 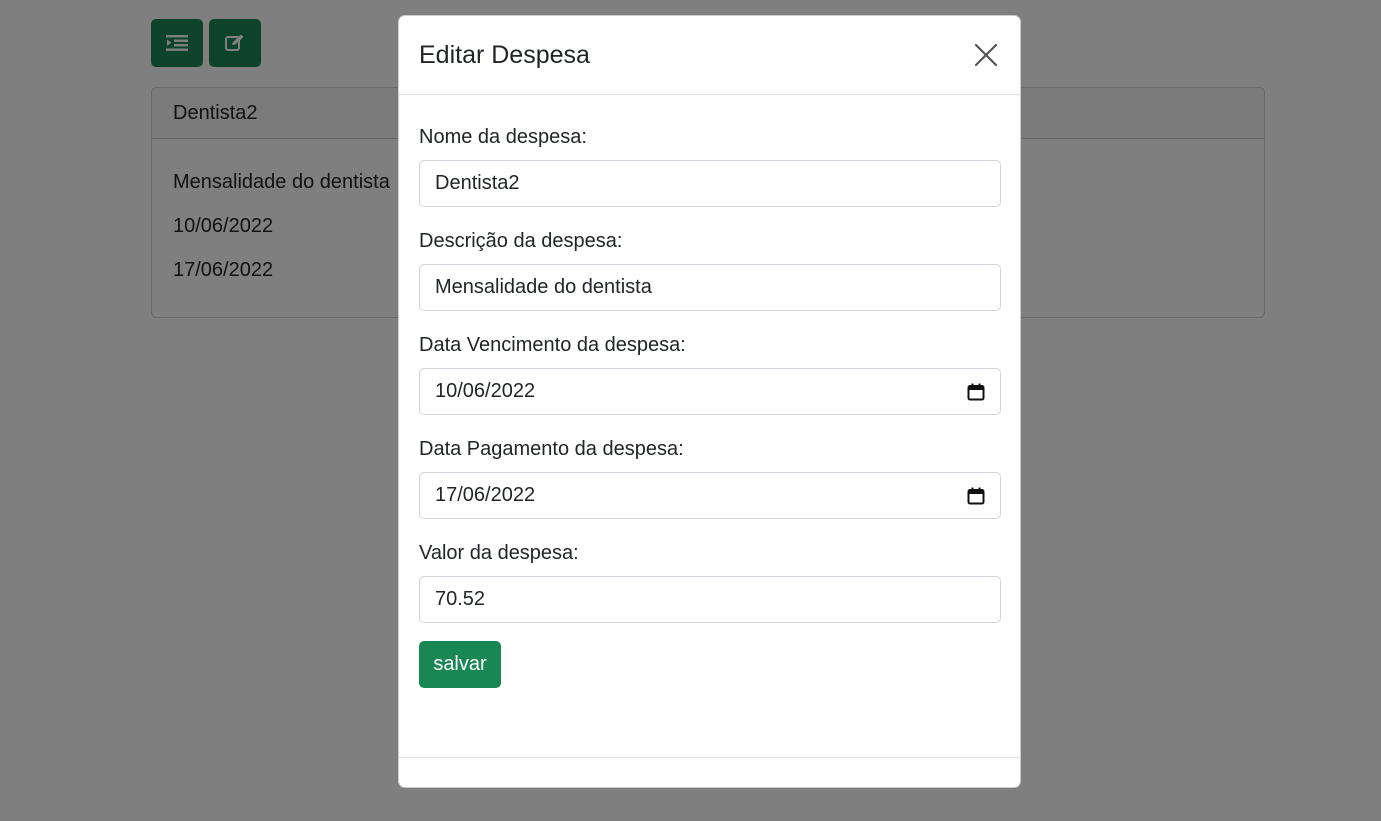 What do you see at coordinates (551, 449) in the screenshot?
I see `paid-date-label: Data Pagamento da despesa:` at bounding box center [551, 449].